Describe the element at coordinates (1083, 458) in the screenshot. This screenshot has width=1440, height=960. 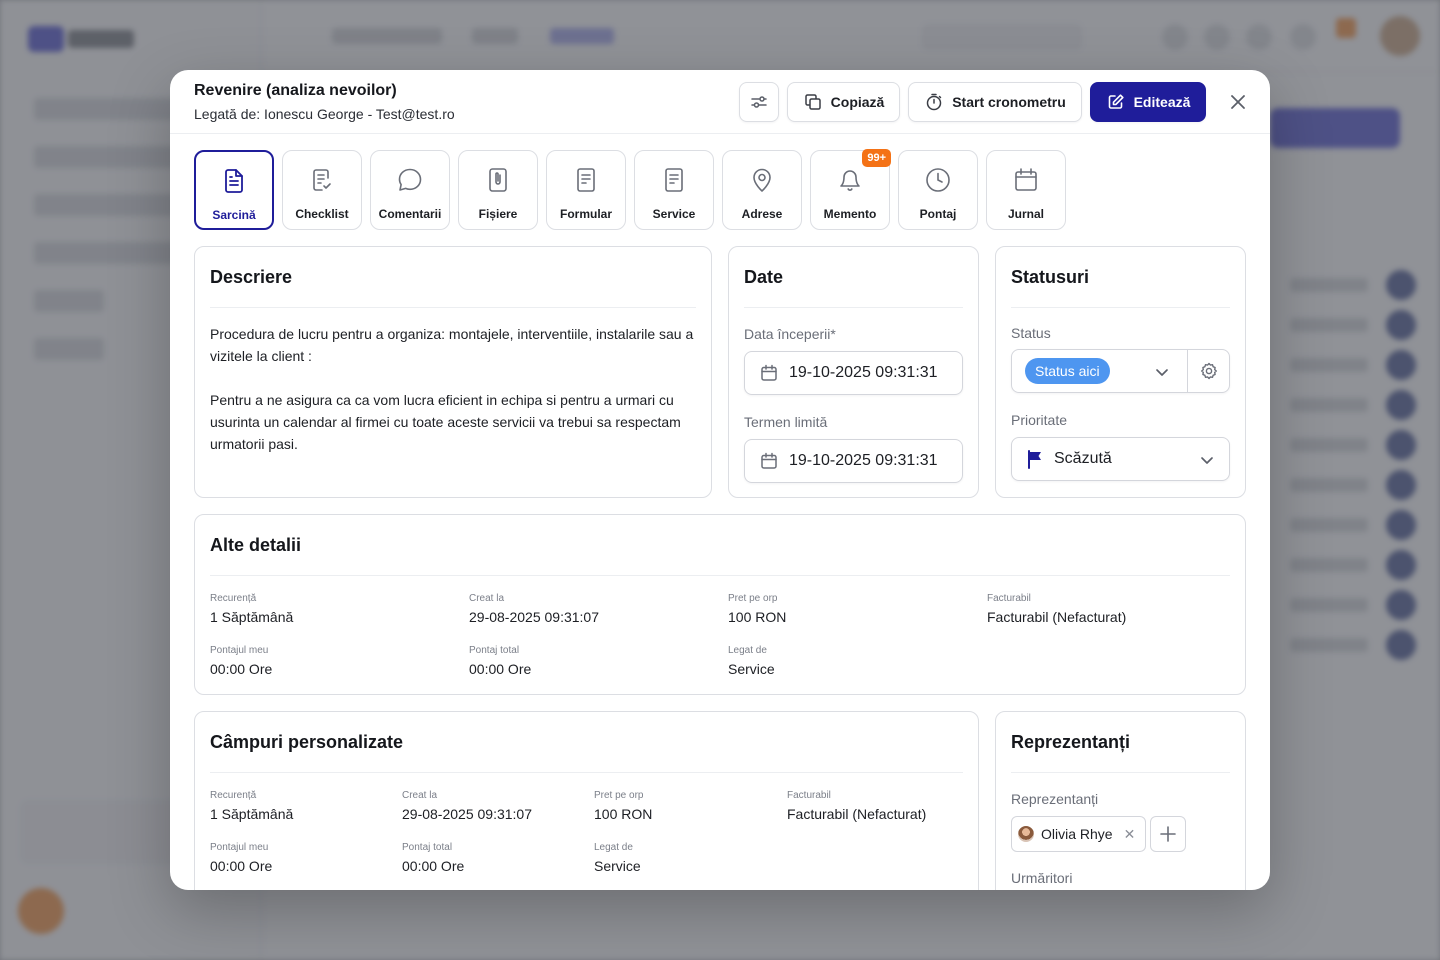
I see `priority-value: Scăzută` at that location.